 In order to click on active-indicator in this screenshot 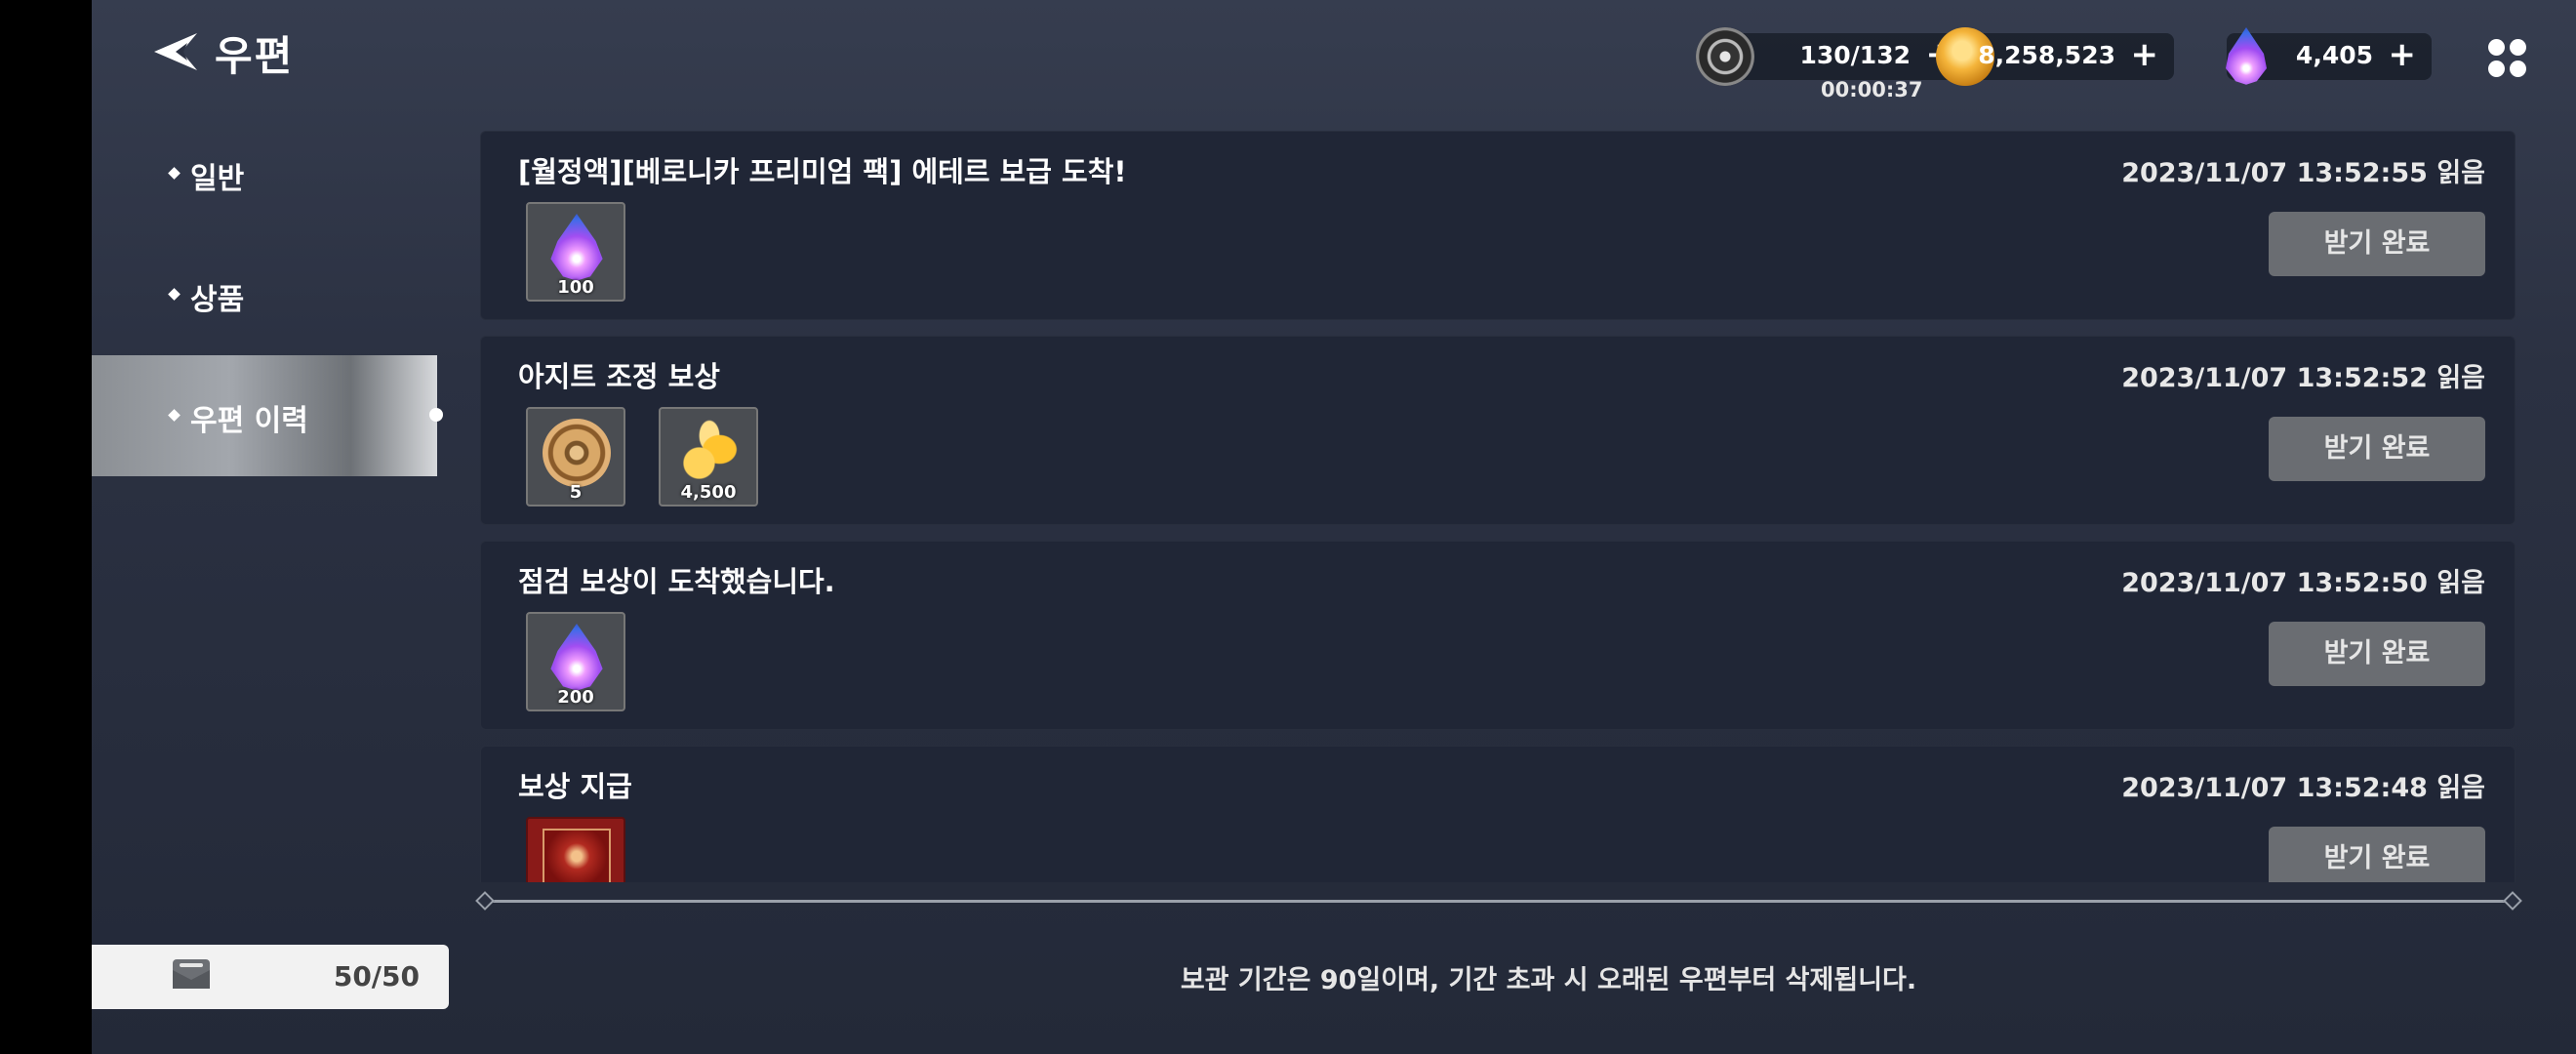, I will do `click(436, 415)`.